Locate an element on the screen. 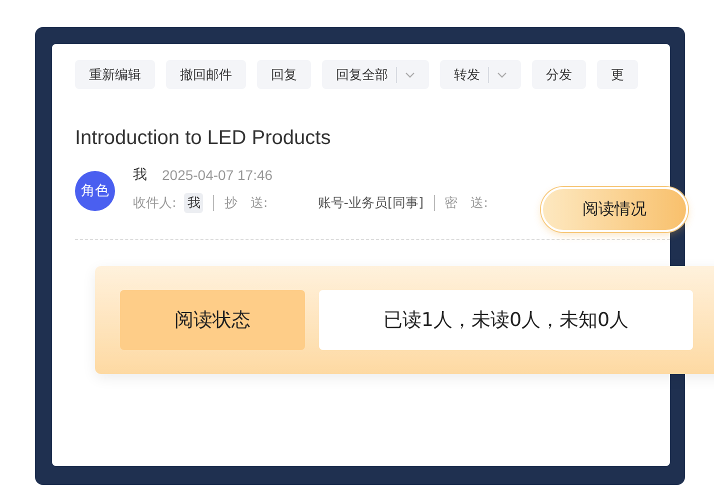  read-status-value: 已读1人，未读0人，未知0人 is located at coordinates (506, 320).